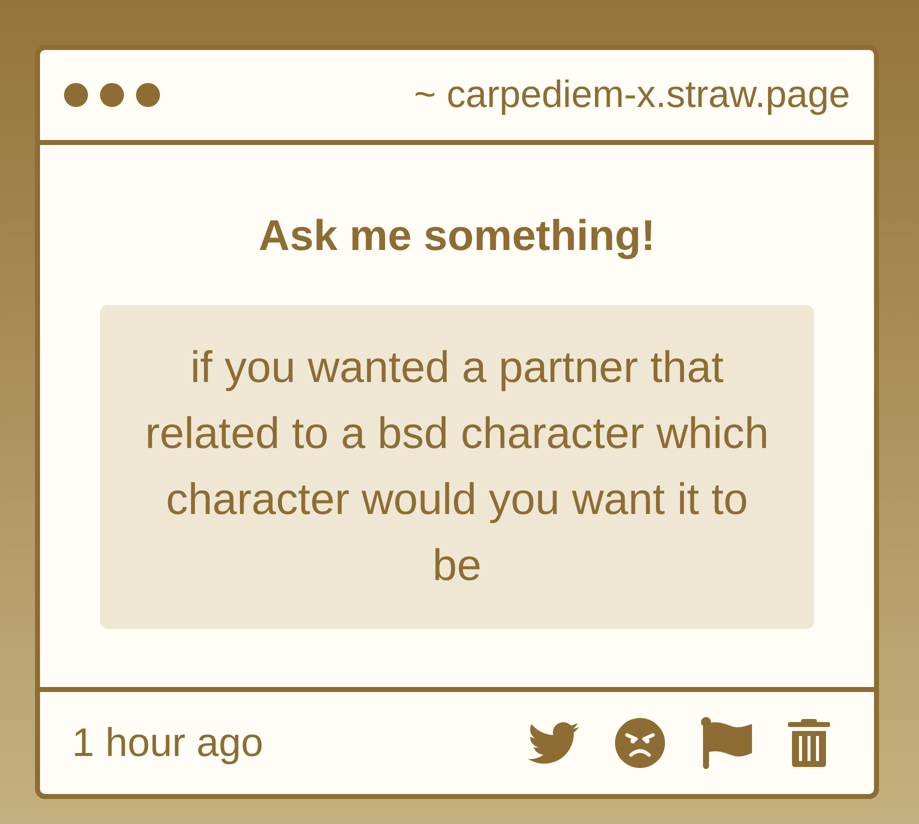 This screenshot has height=824, width=919. What do you see at coordinates (640, 743) in the screenshot?
I see `angry-face-icon` at bounding box center [640, 743].